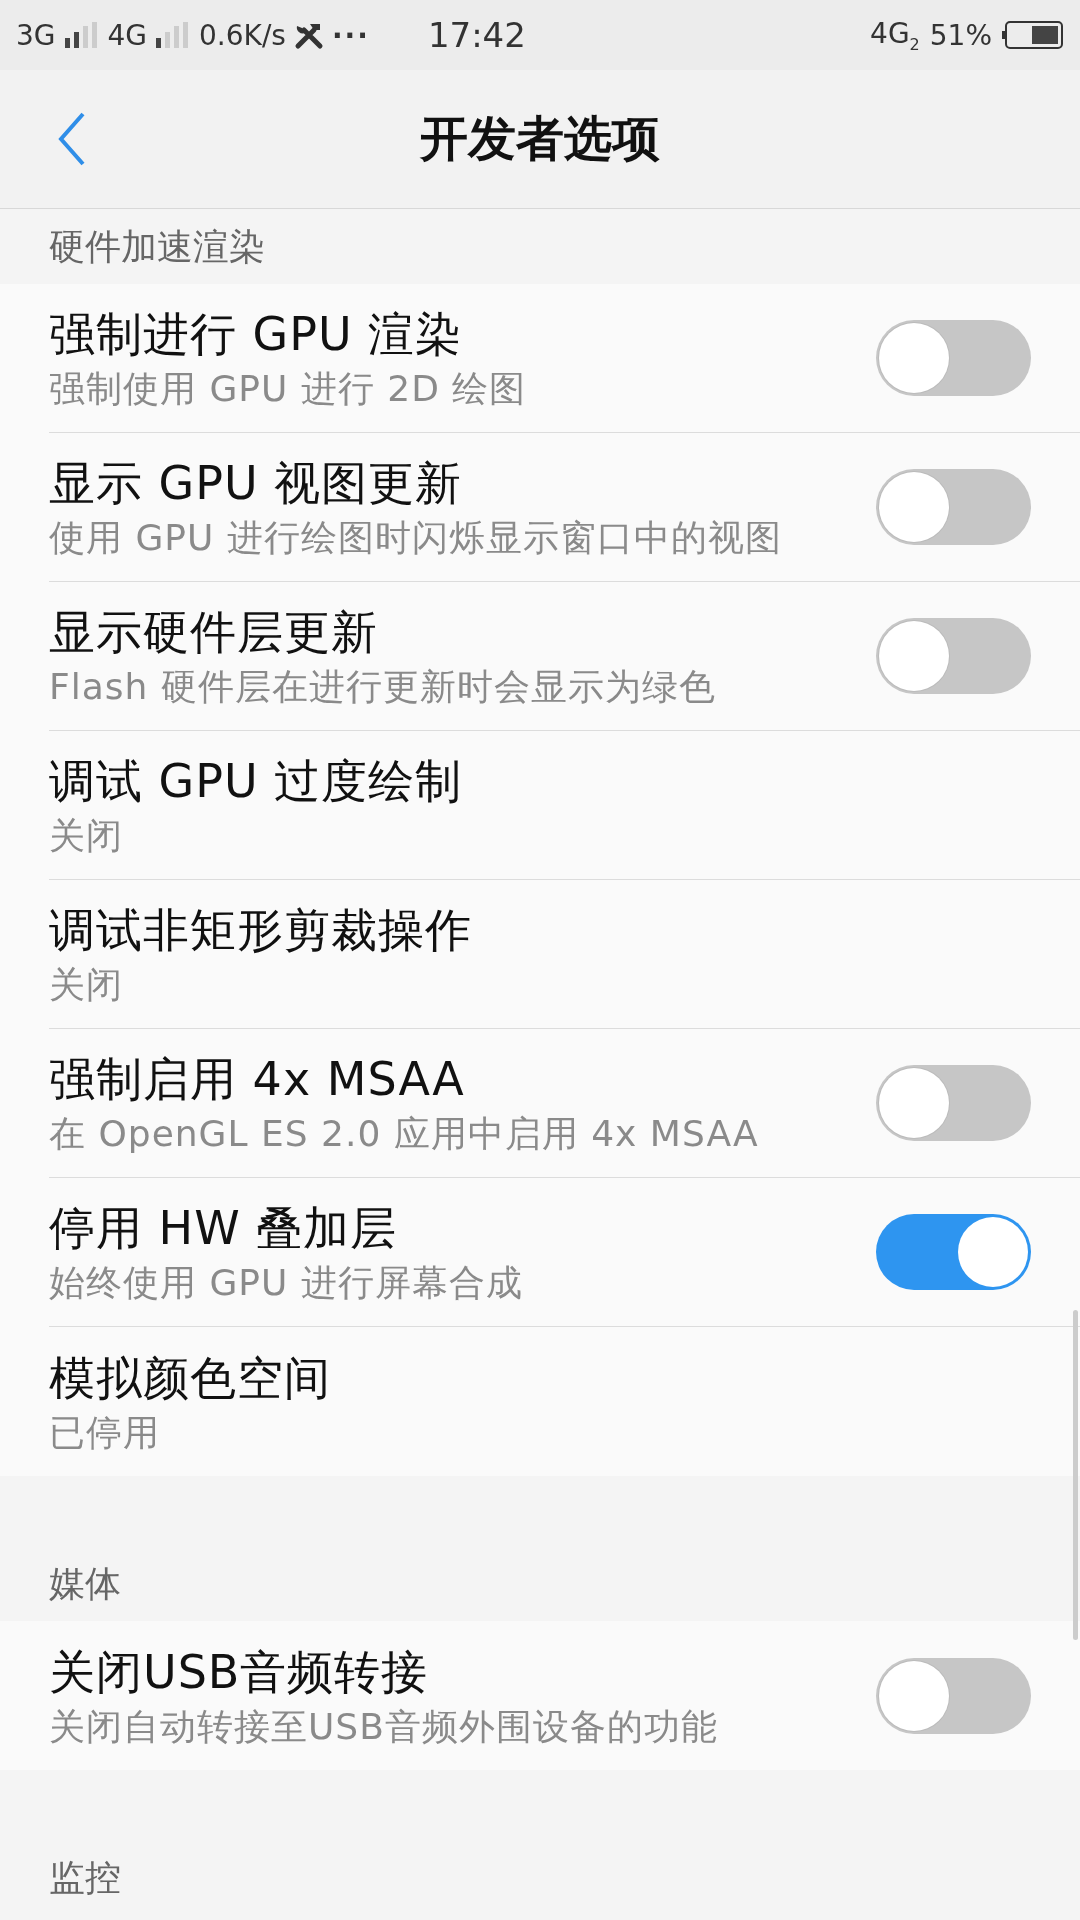 This screenshot has height=1920, width=1080. Describe the element at coordinates (242, 35) in the screenshot. I see `network-speed: 0.6K/s` at that location.